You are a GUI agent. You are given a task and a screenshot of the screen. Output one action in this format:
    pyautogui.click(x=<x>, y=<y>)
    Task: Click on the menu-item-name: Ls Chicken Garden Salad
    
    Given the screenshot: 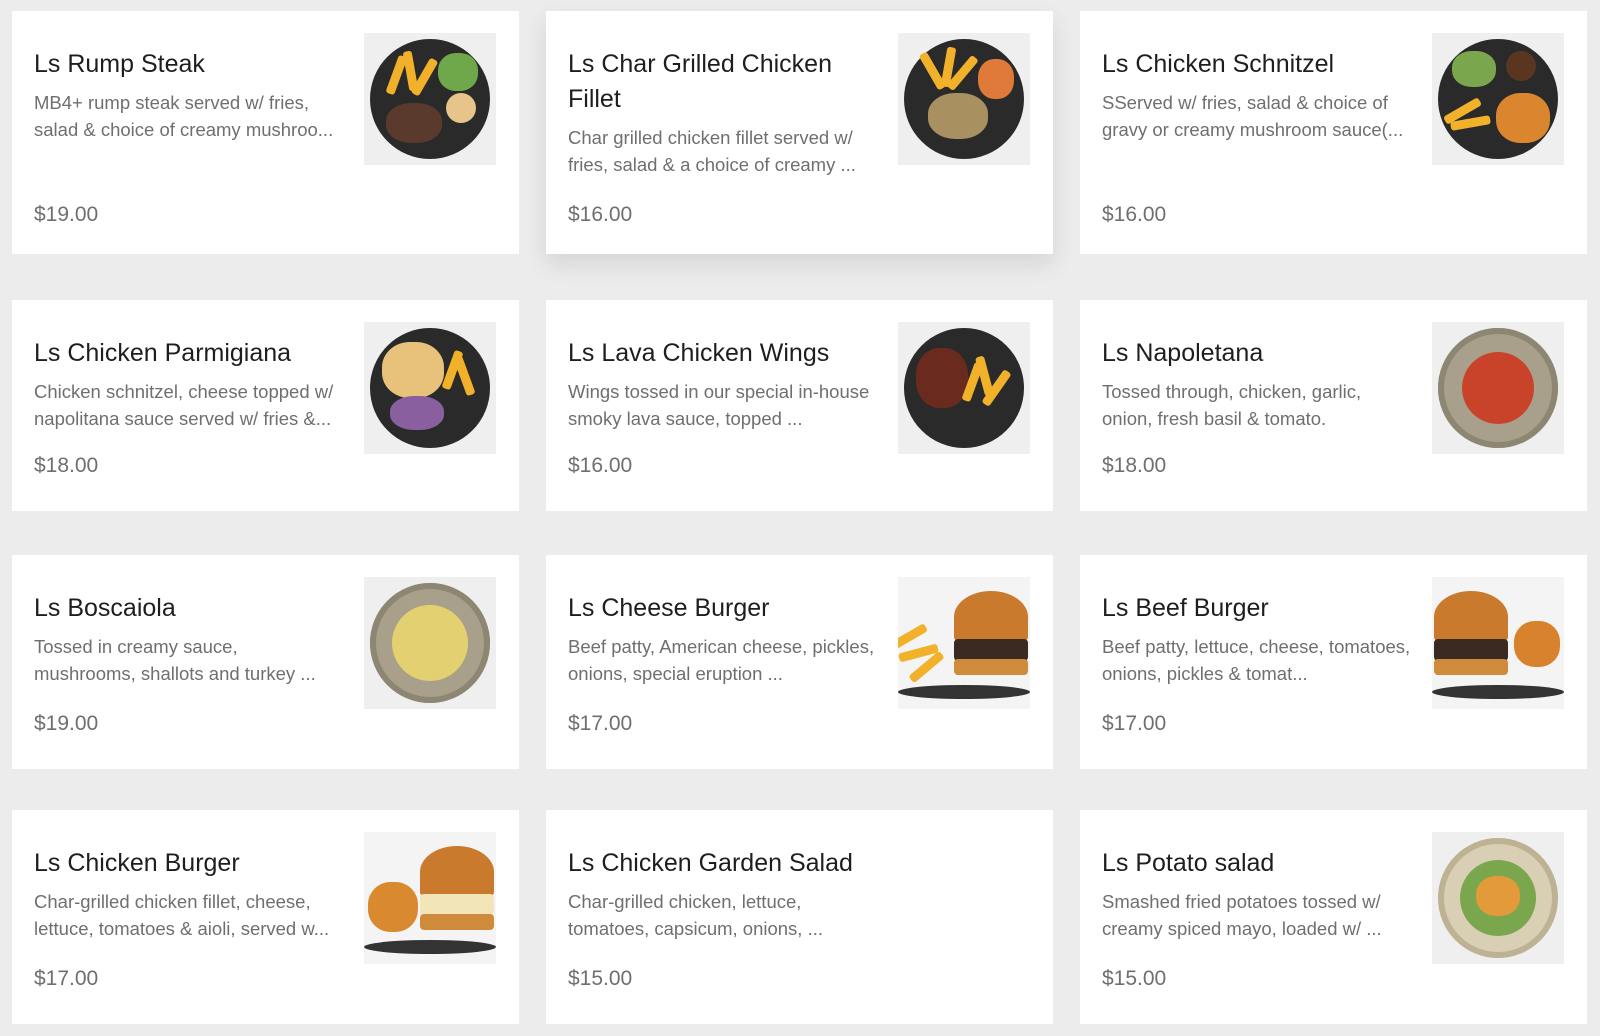 What is the action you would take?
    pyautogui.click(x=710, y=863)
    